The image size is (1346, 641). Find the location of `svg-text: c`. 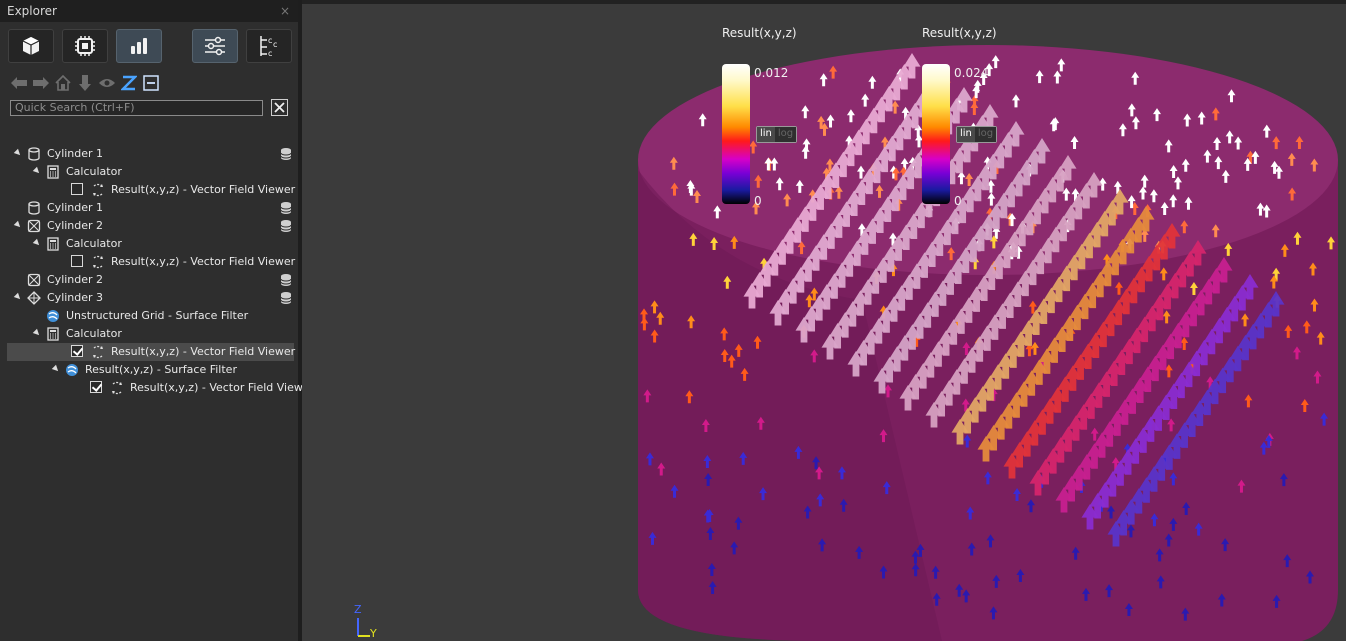

svg-text: c is located at coordinates (270, 40).